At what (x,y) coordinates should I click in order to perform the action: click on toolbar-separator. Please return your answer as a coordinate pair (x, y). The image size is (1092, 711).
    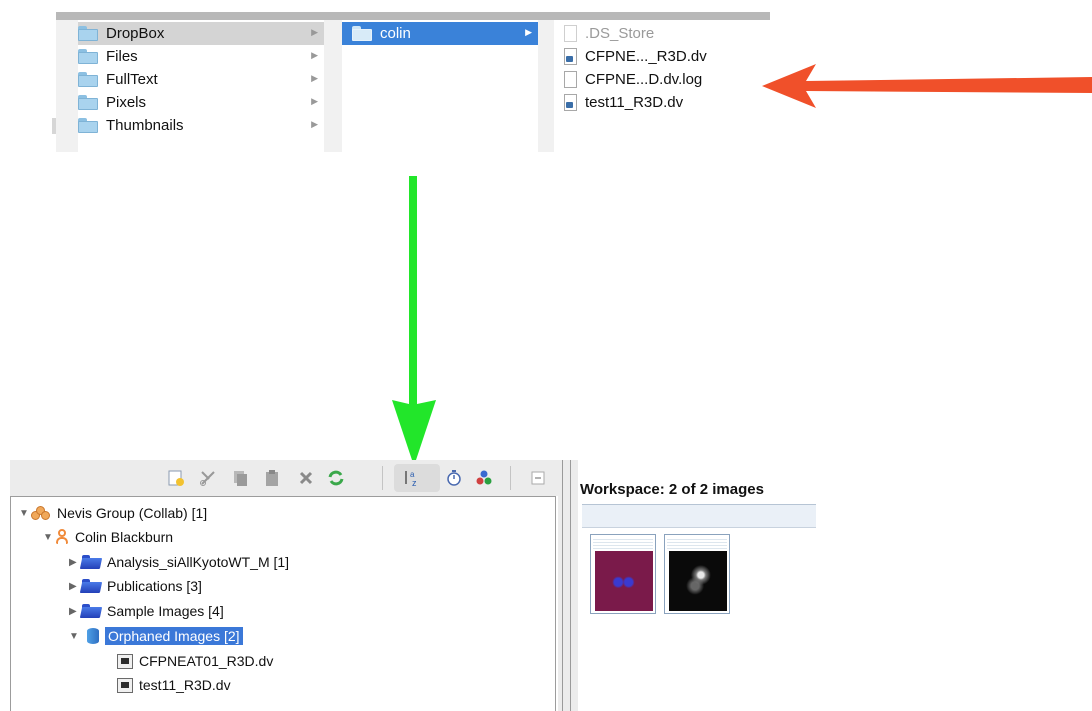
    Looking at the image, I should click on (382, 478).